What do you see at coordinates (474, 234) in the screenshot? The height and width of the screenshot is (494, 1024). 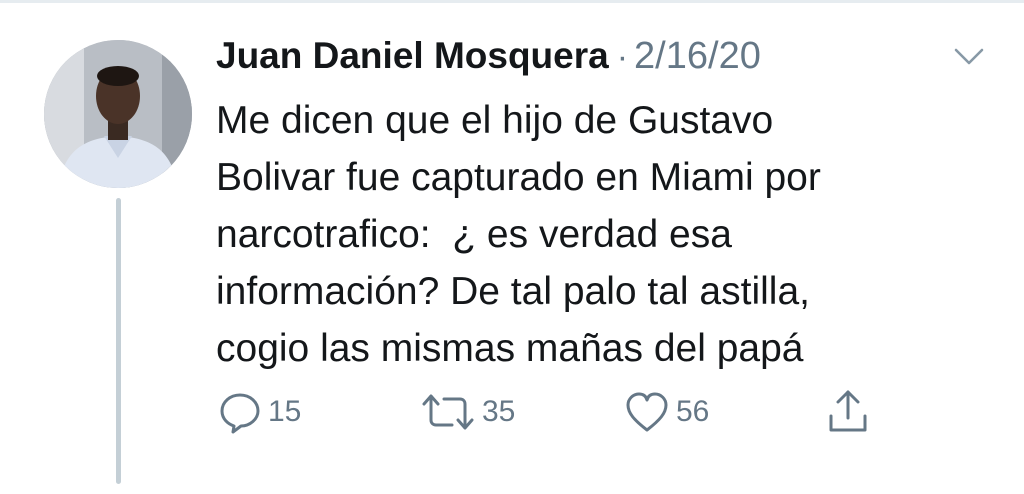 I see `tweet-text-line: narcotrafico: ¿ es verdad esa` at bounding box center [474, 234].